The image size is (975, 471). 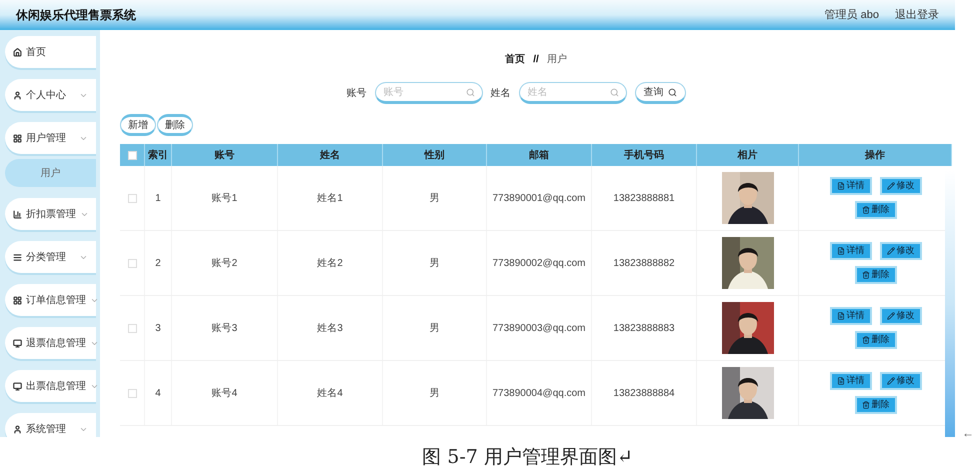 What do you see at coordinates (158, 328) in the screenshot?
I see `table-cell: 3` at bounding box center [158, 328].